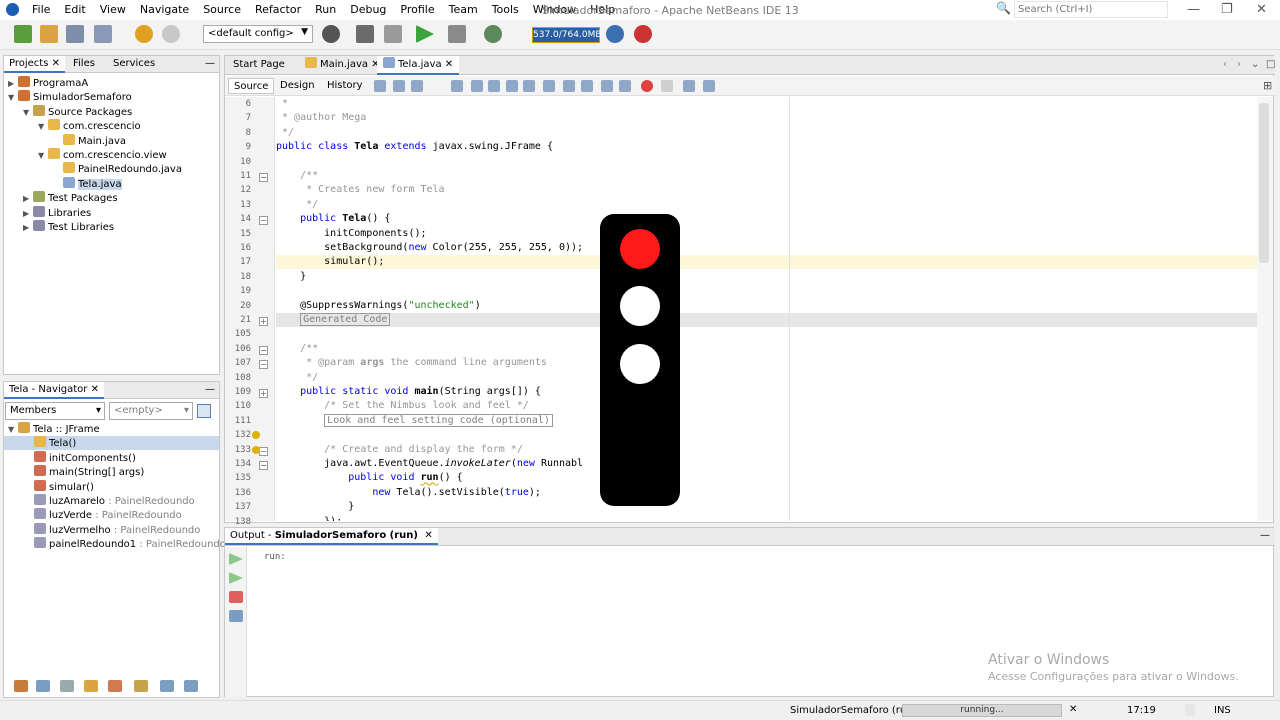 This screenshot has width=1280, height=720. Describe the element at coordinates (567, 35) in the screenshot. I see `memory-gauge: 537.0/764.0MB` at that location.